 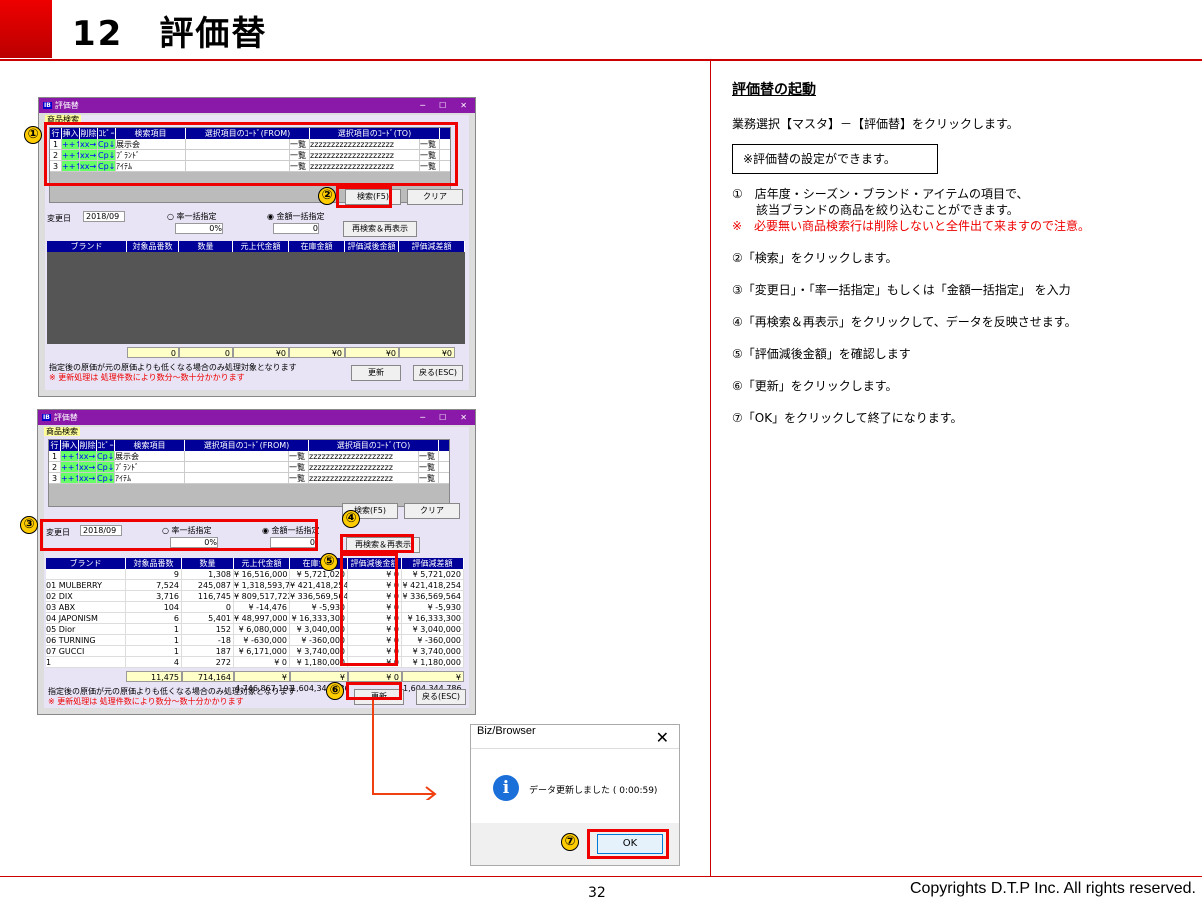 What do you see at coordinates (835, 159) in the screenshot?
I see `note-box: ※評価替の設定ができます。` at bounding box center [835, 159].